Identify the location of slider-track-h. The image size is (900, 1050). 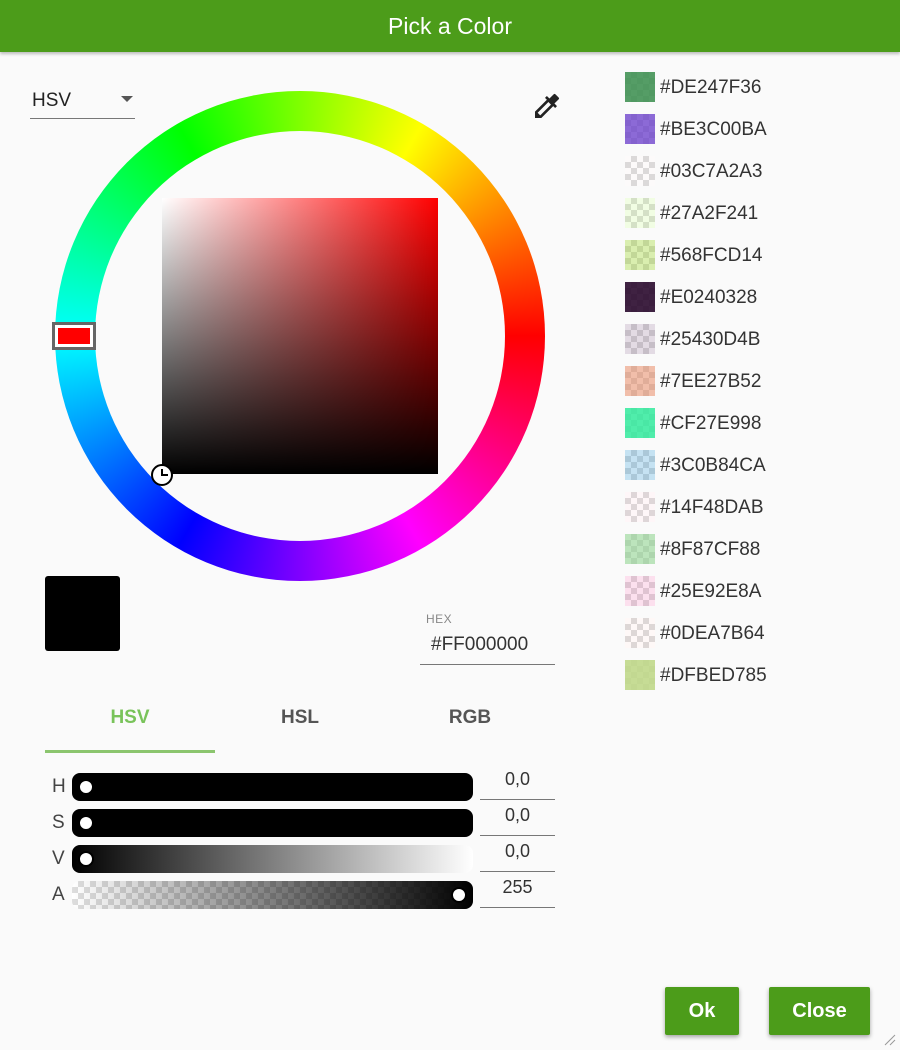
(272, 787).